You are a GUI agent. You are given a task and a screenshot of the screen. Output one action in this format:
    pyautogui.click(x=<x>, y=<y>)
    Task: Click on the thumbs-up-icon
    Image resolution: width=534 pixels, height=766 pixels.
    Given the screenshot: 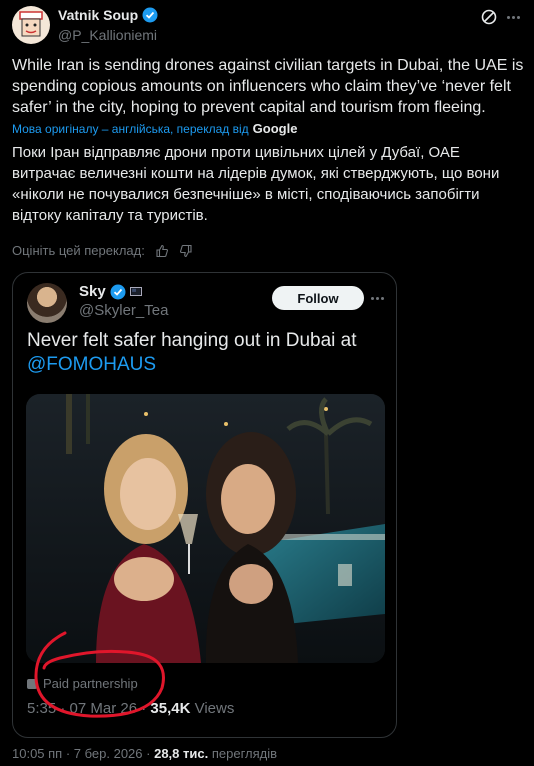 What is the action you would take?
    pyautogui.click(x=162, y=251)
    